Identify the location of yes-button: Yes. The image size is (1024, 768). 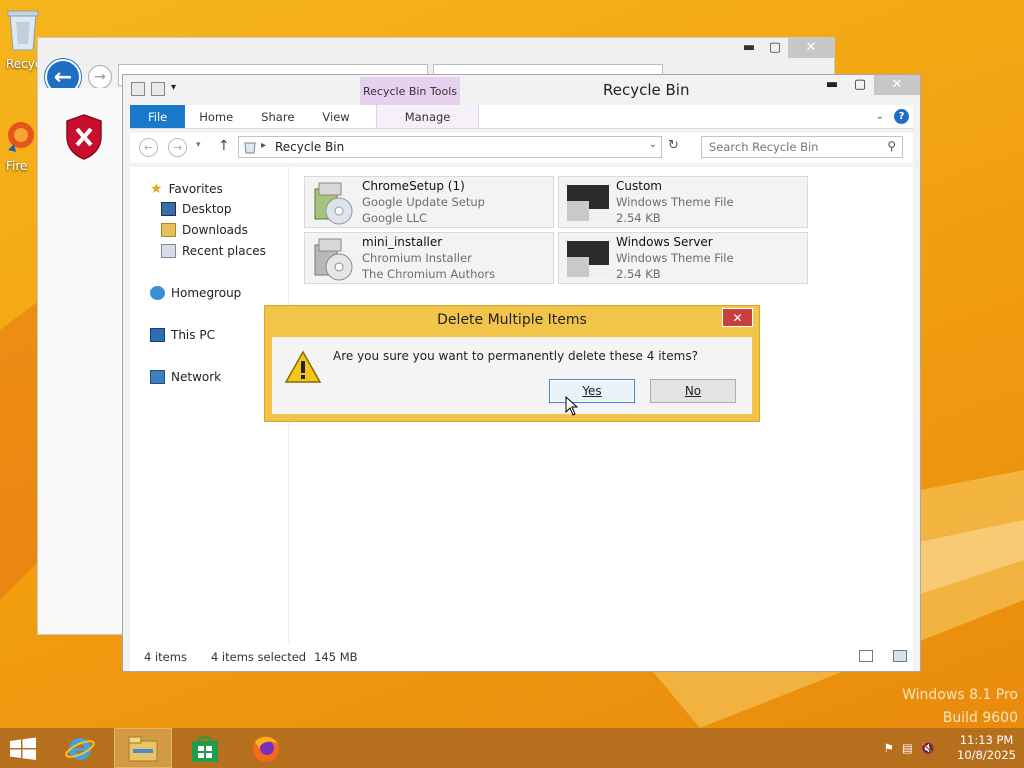
(592, 391).